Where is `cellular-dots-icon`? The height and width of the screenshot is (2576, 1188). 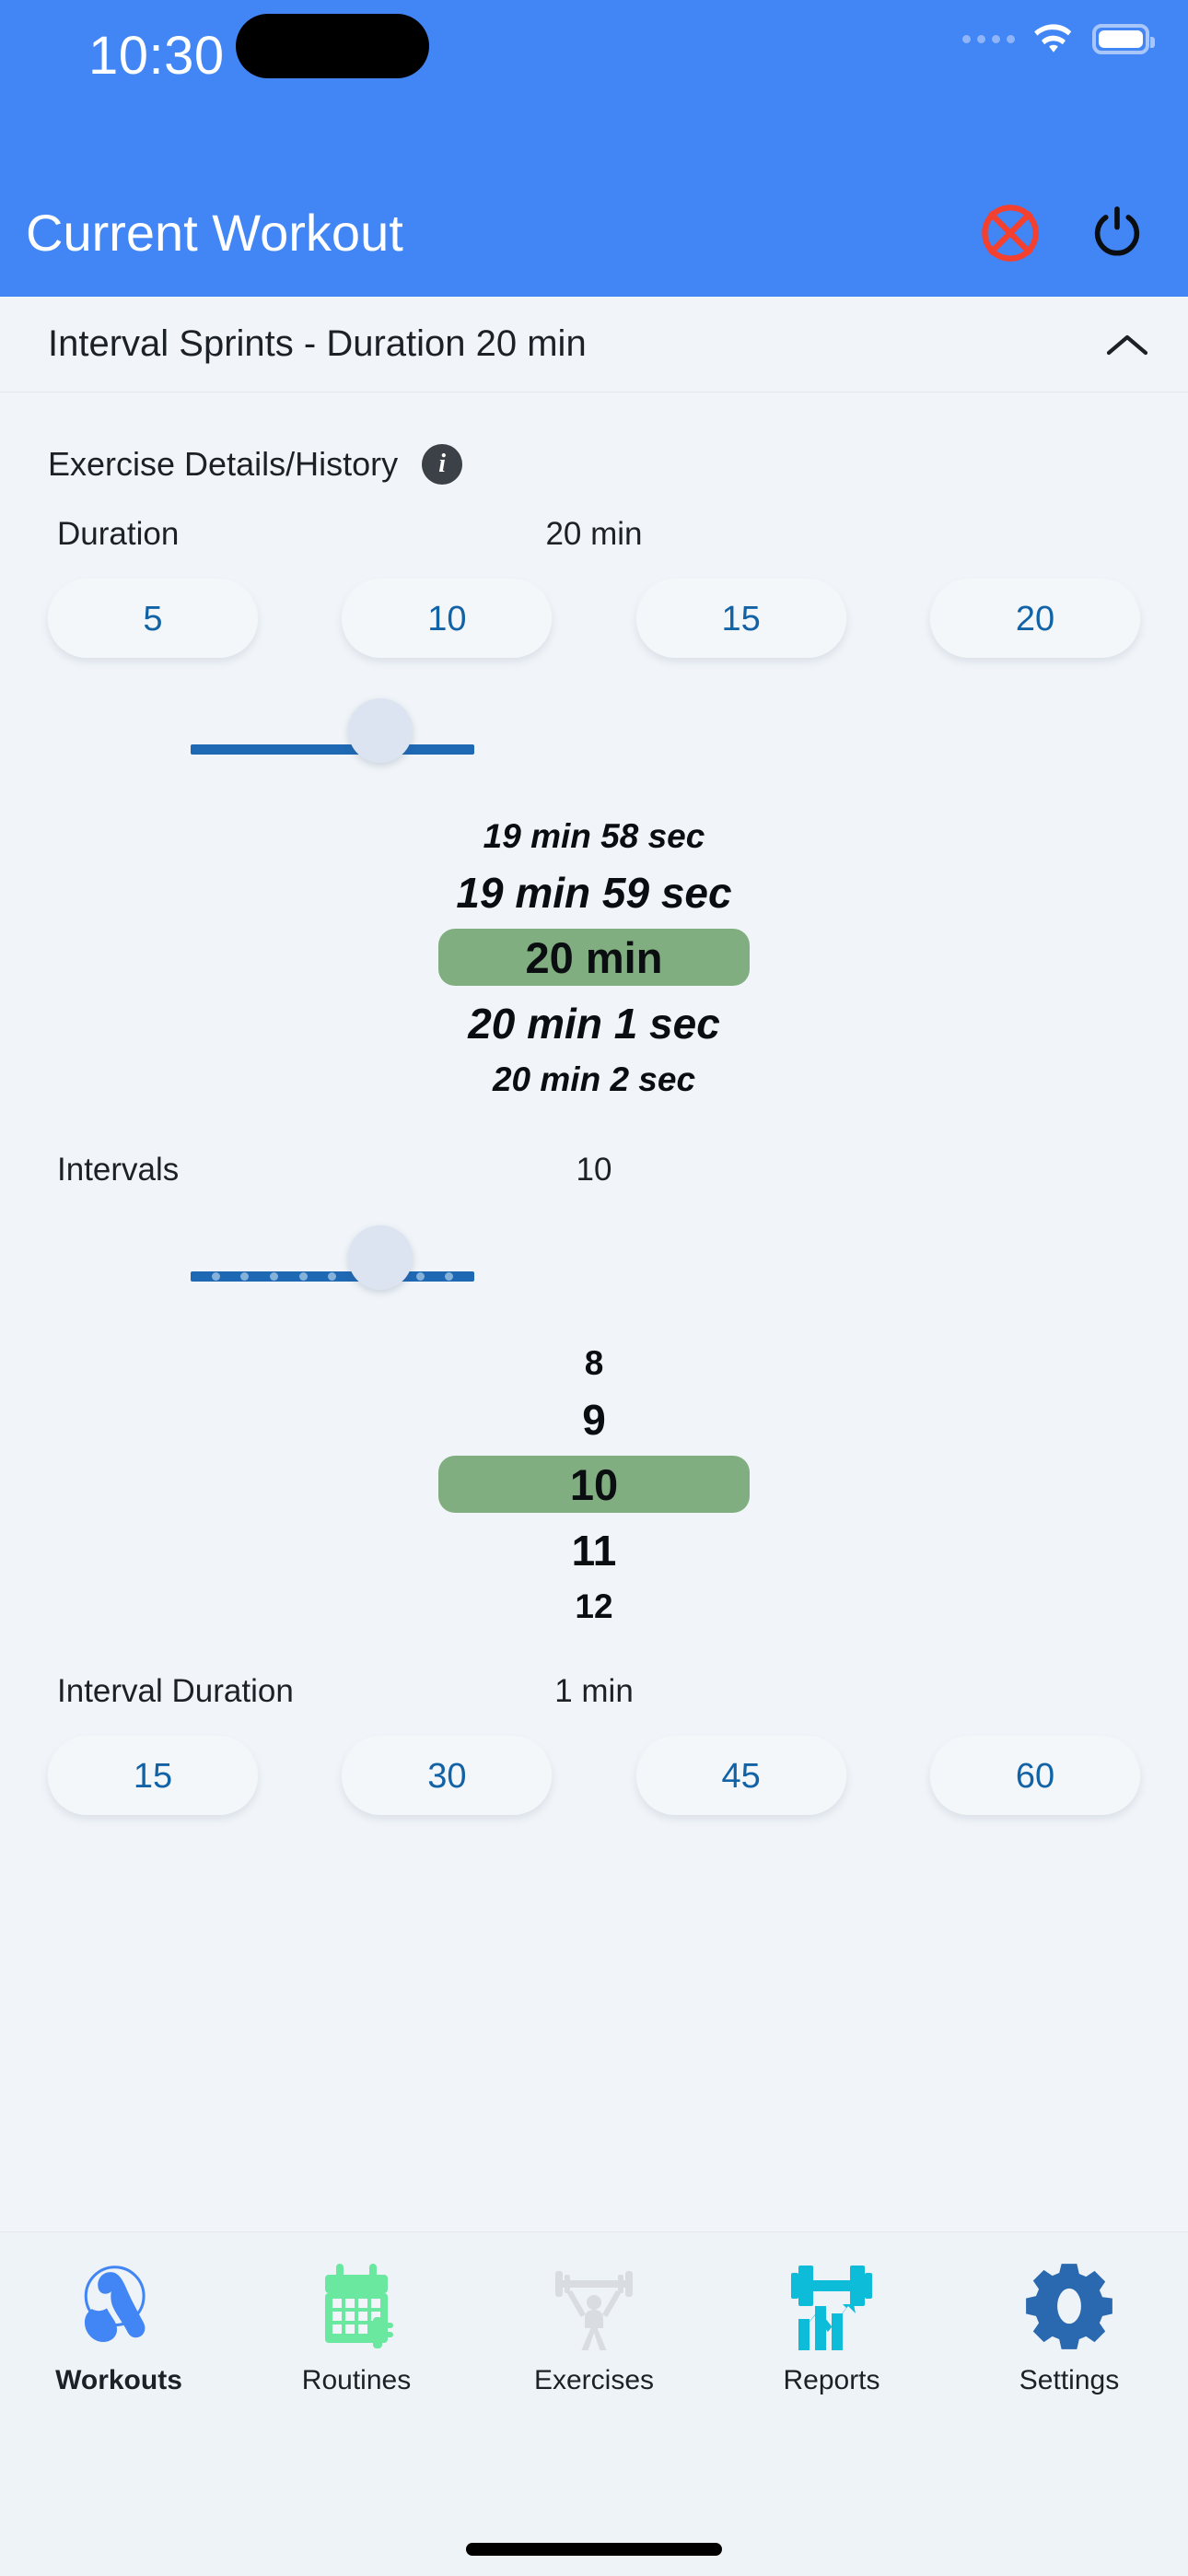 cellular-dots-icon is located at coordinates (988, 38).